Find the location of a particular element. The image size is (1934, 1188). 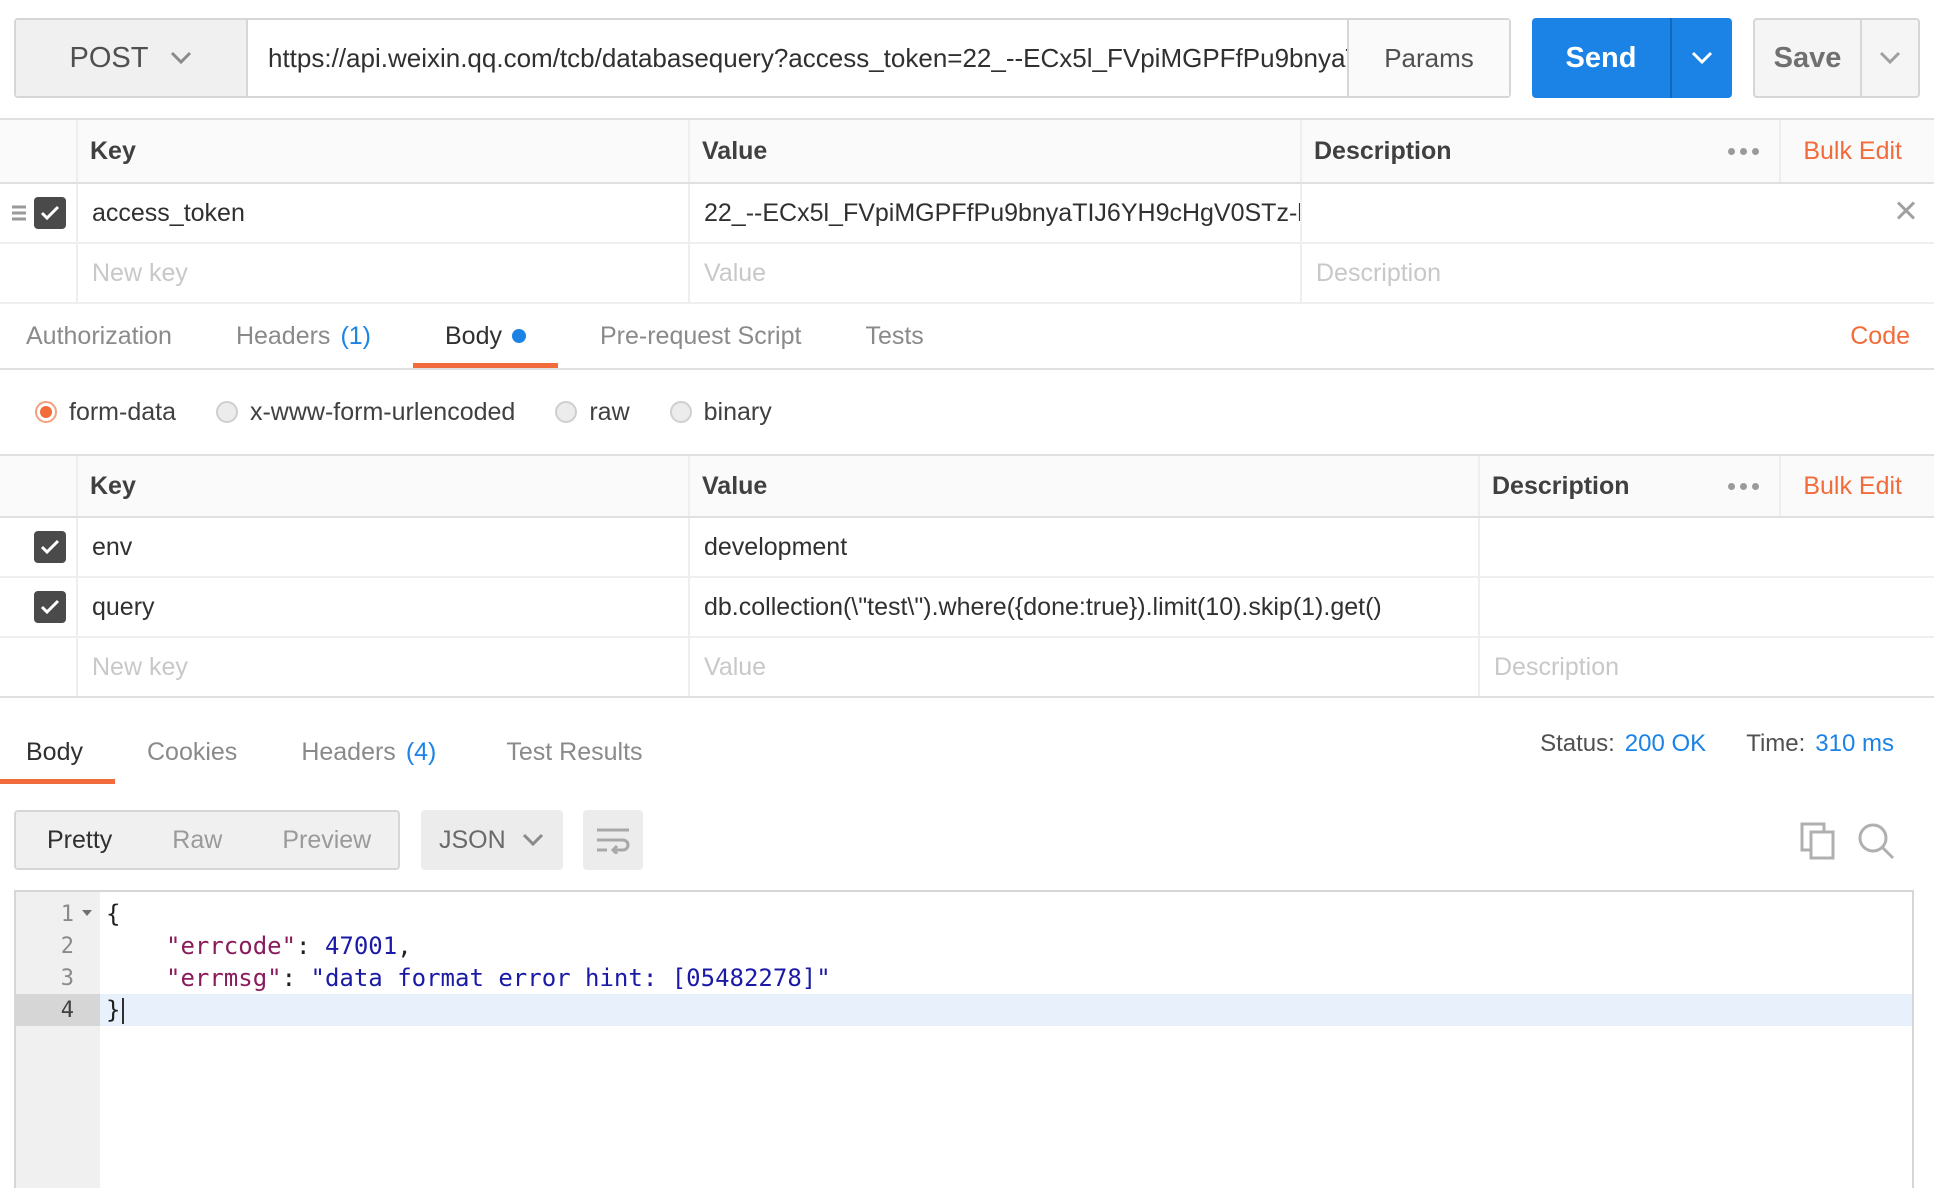

view-mode-group: Pretty Raw Preview is located at coordinates (207, 840).